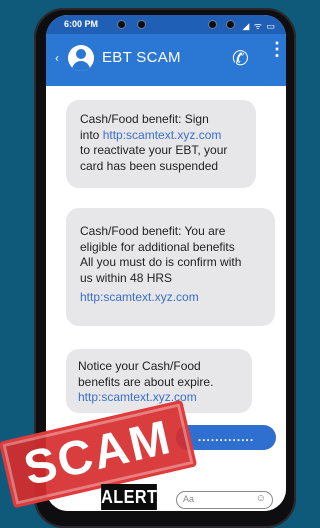  I want to click on message-text: Notice your Cash/Food, so click(139, 366).